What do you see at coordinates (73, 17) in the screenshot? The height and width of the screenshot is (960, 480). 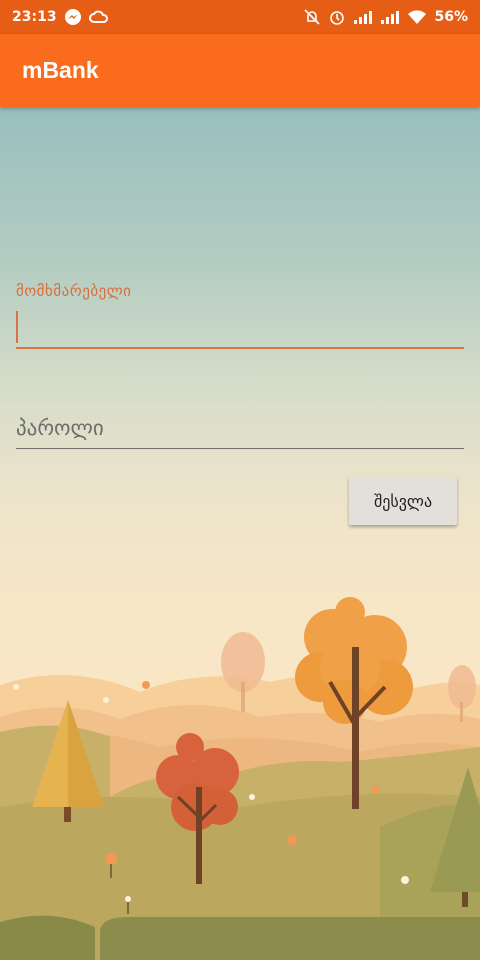 I see `messenger-icon` at bounding box center [73, 17].